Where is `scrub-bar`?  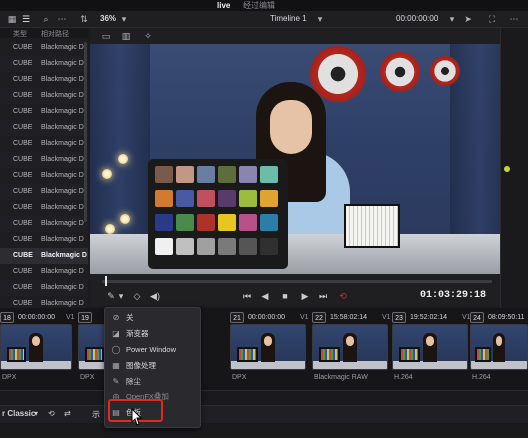 scrub-bar is located at coordinates (297, 281).